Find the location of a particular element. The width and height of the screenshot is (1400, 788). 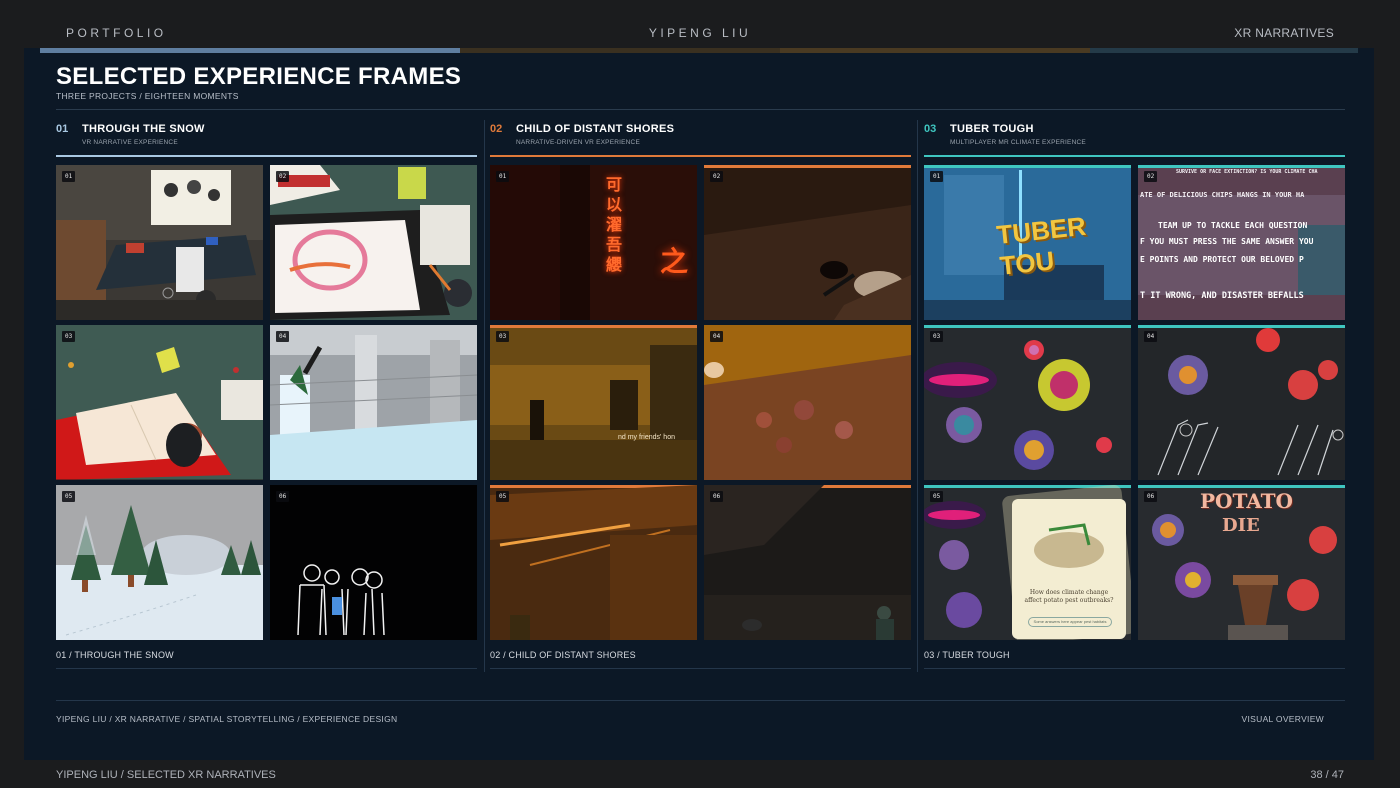

title-divider is located at coordinates (700, 109).